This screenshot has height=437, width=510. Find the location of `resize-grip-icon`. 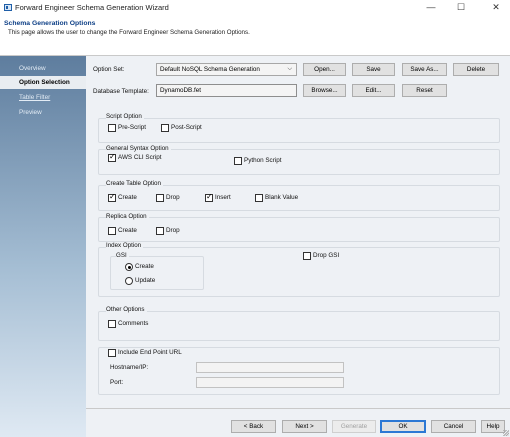

resize-grip-icon is located at coordinates (506, 433).